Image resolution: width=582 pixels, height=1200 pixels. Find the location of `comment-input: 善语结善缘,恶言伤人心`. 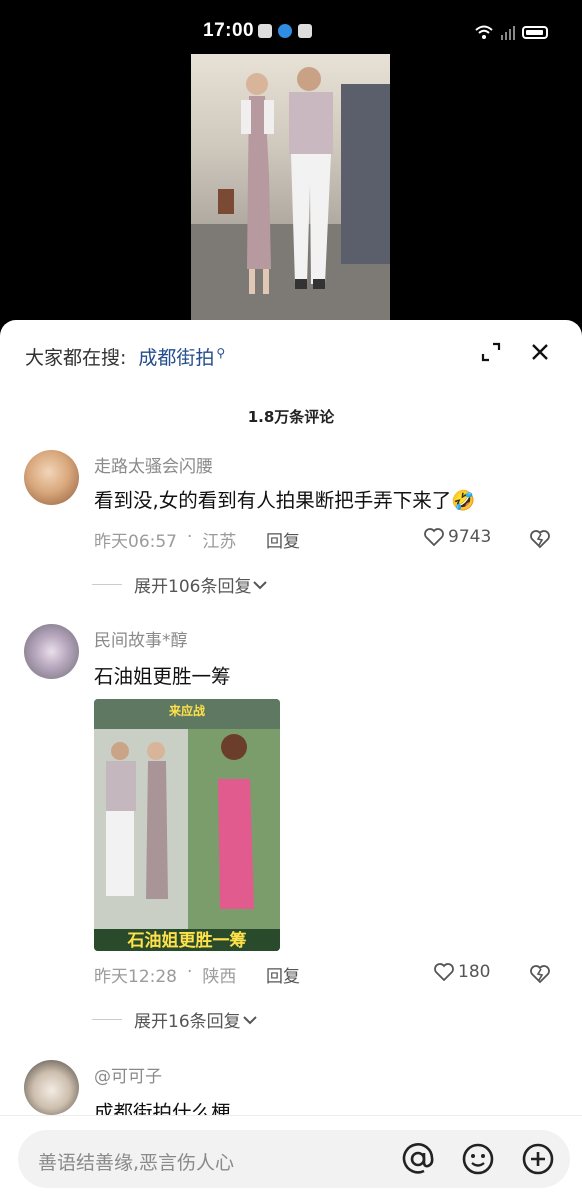

comment-input: 善语结善缘,恶言伤人心 is located at coordinates (294, 1159).